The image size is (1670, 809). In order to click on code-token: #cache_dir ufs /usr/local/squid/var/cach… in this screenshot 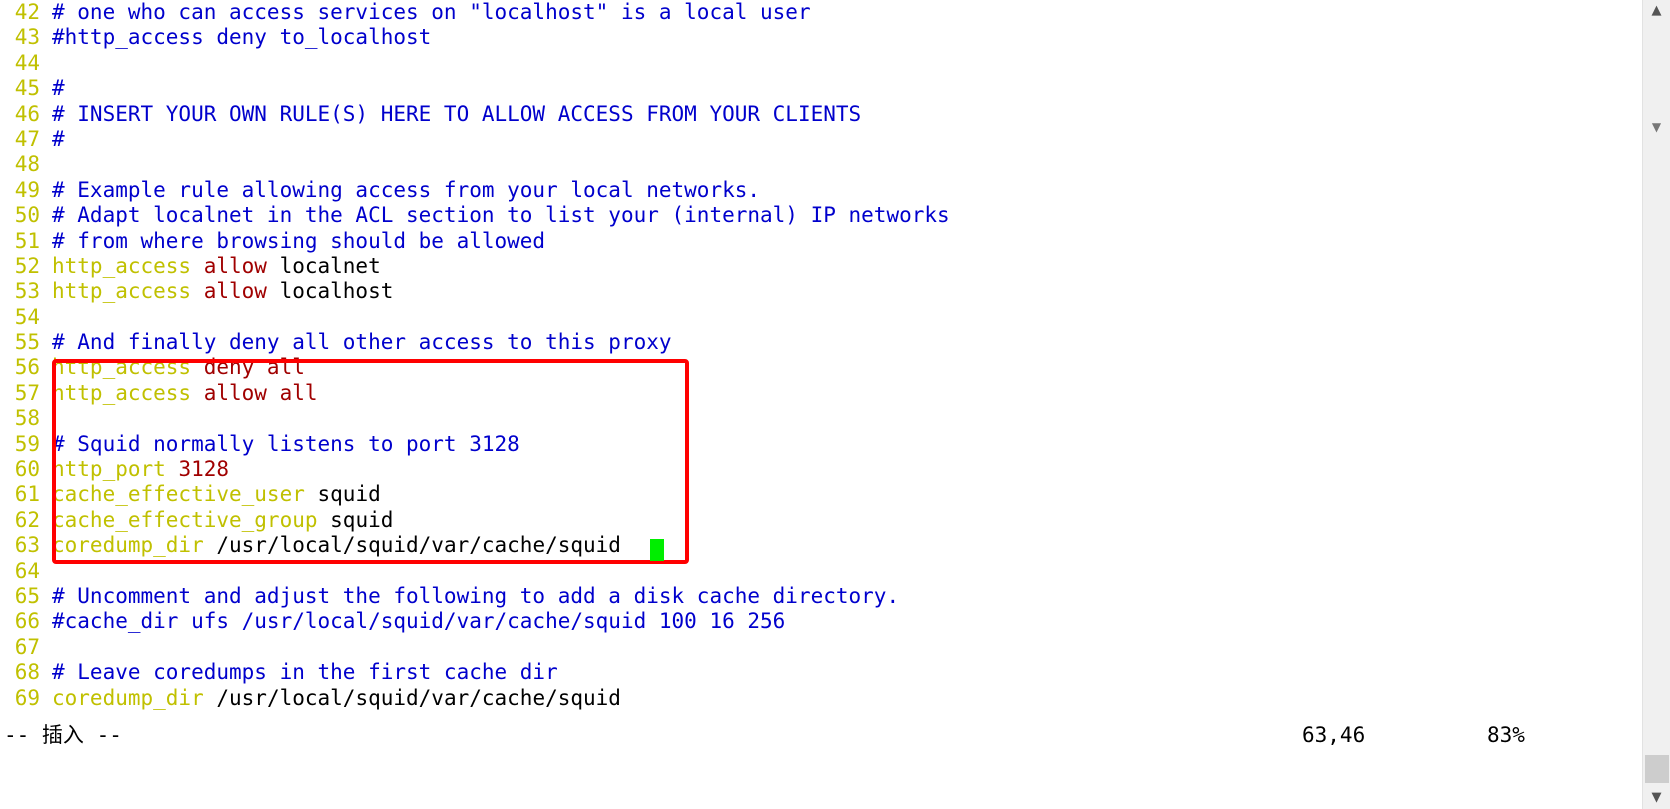, I will do `click(419, 621)`.